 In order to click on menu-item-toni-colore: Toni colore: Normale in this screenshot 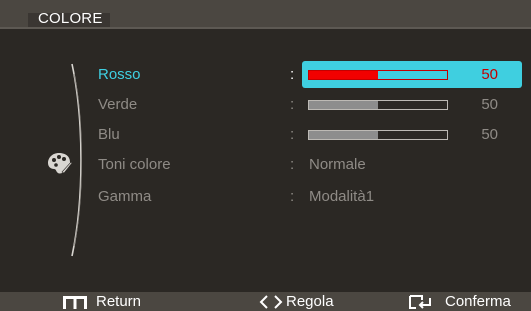, I will do `click(308, 165)`.